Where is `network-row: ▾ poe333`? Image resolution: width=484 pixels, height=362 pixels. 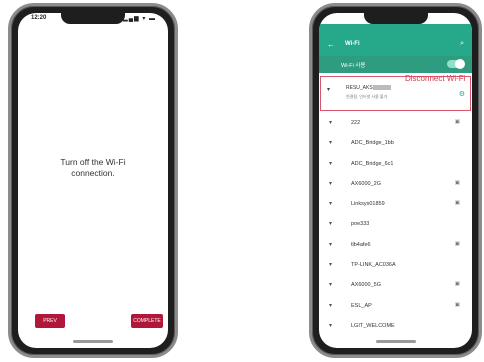
network-row: ▾ poe333 is located at coordinates (395, 224).